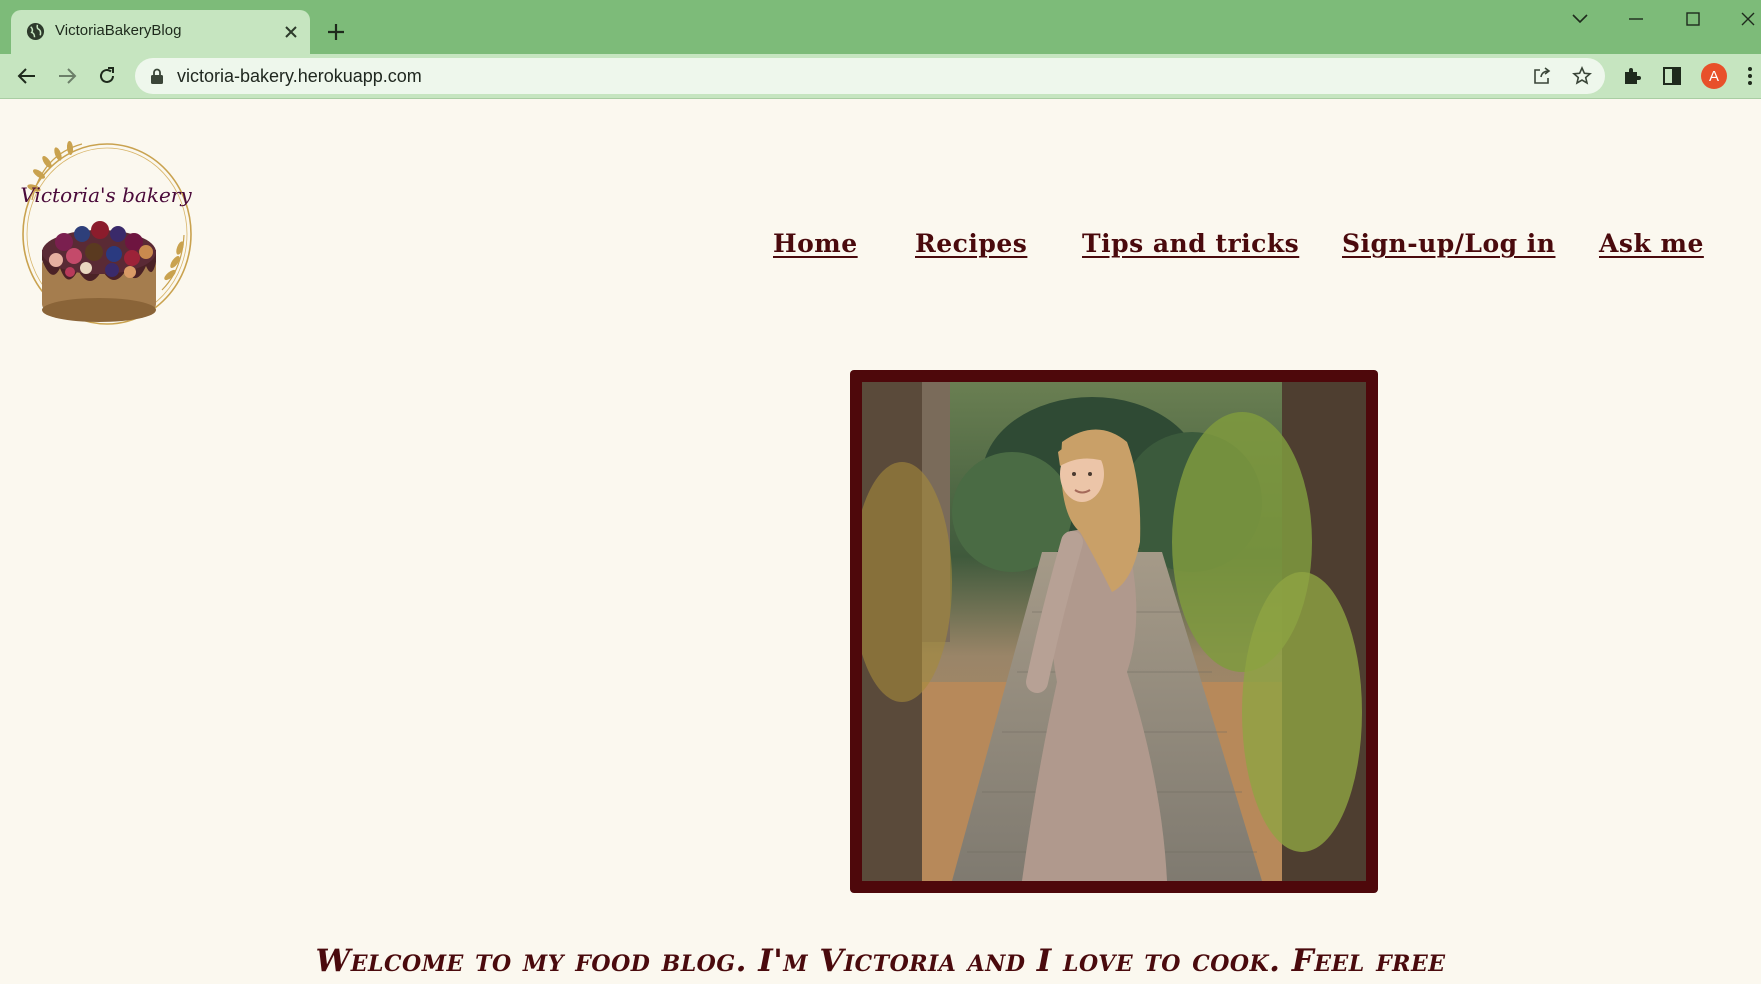 The height and width of the screenshot is (984, 1761). I want to click on nav-link-tips: Tips and tricks, so click(1190, 243).